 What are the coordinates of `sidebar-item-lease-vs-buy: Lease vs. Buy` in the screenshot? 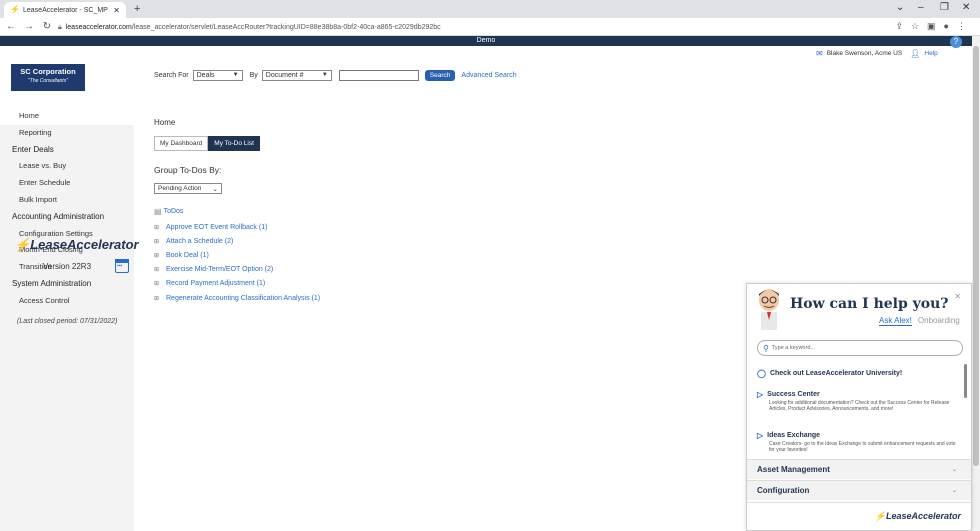 It's located at (67, 166).